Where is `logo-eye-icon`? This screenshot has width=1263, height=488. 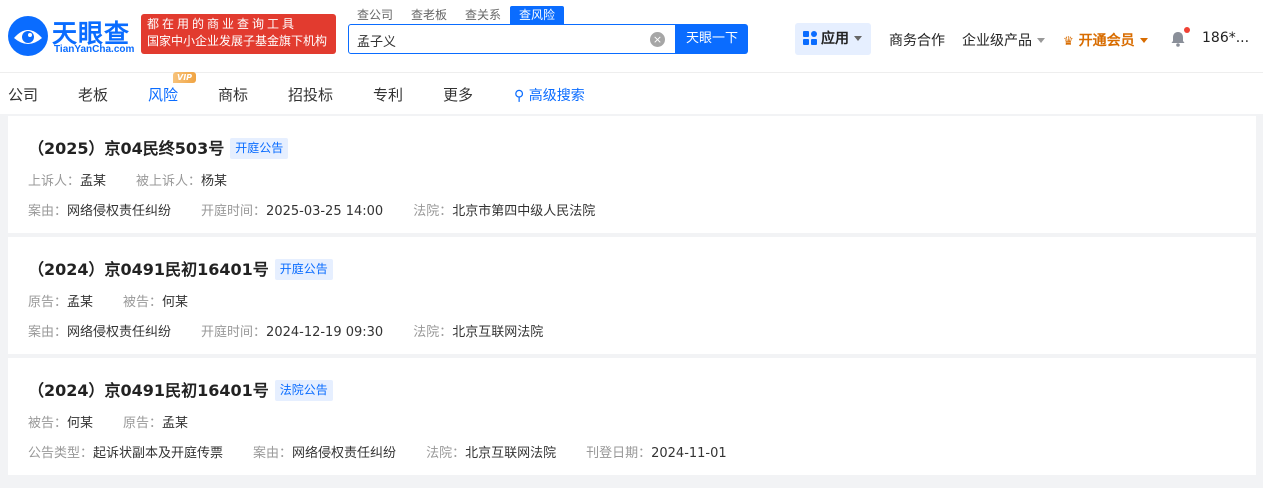
logo-eye-icon is located at coordinates (28, 36).